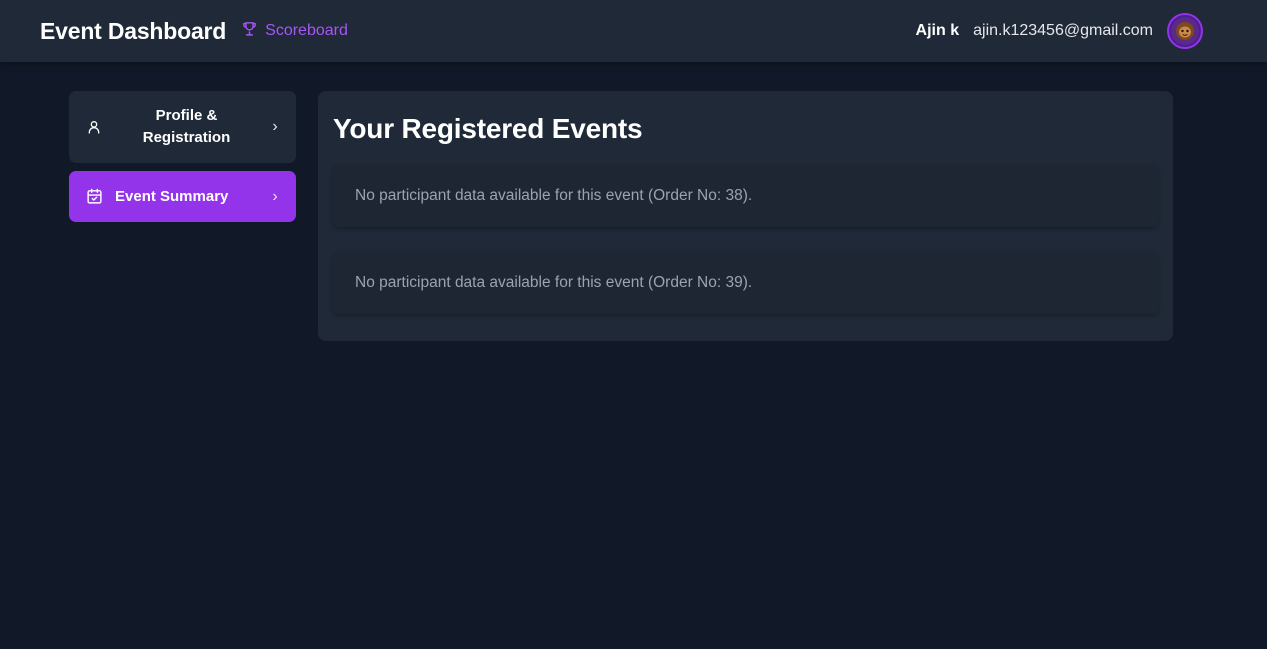 The image size is (1267, 649). I want to click on sidebar-item-event-summary: Event Summary ›, so click(182, 196).